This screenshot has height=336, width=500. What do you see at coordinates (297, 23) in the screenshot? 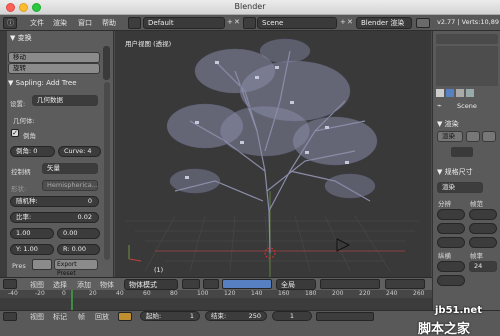
I see `scene-dropdown: Scene` at bounding box center [297, 23].